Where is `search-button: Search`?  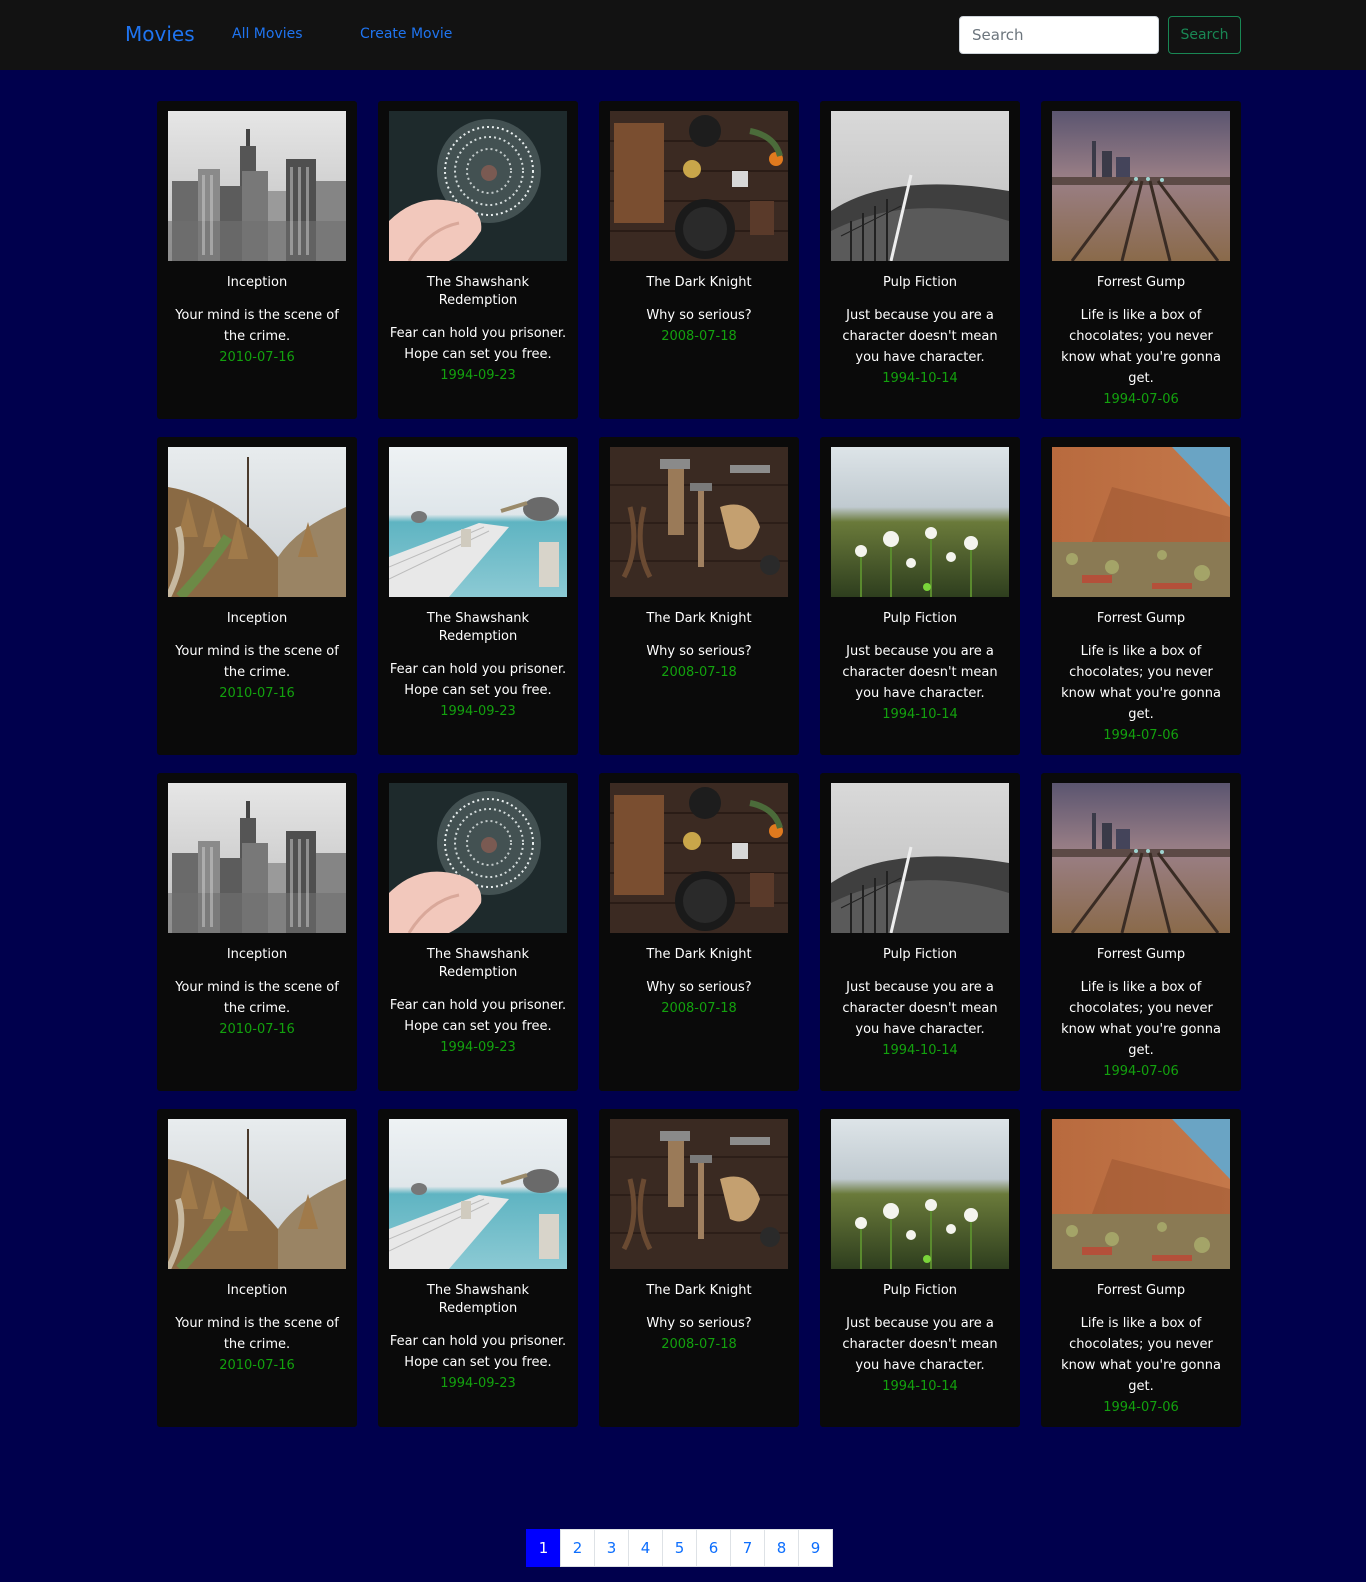
search-button: Search is located at coordinates (1204, 35).